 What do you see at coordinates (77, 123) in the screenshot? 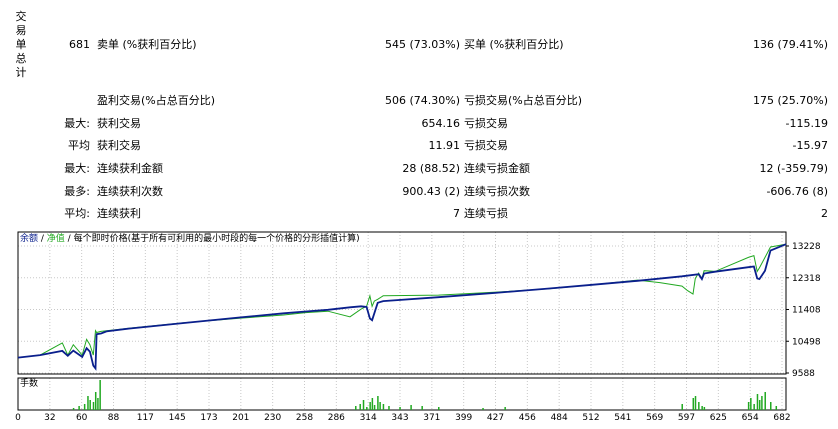
I see `row3-prefix: 最大:` at bounding box center [77, 123].